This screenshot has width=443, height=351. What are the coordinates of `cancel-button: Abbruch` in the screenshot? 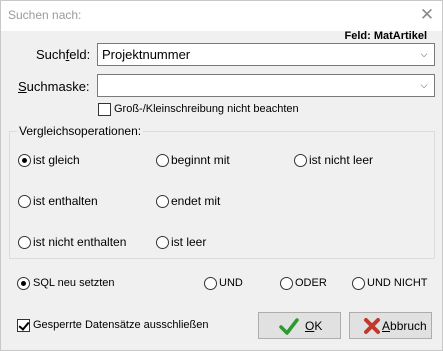 It's located at (390, 325).